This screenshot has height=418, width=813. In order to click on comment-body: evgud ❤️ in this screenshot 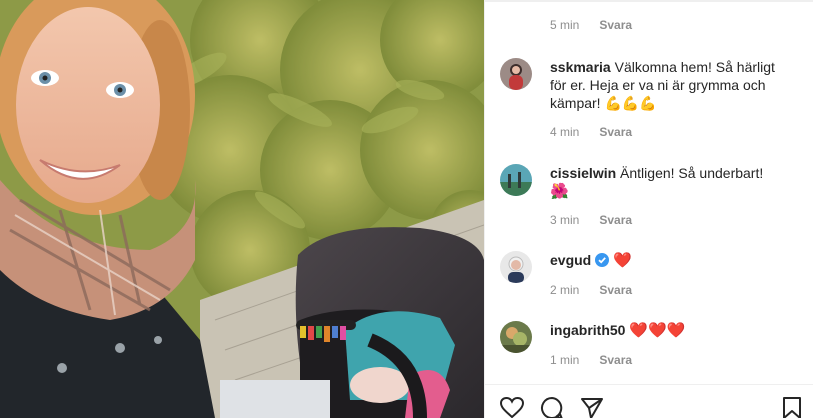, I will do `click(672, 260)`.